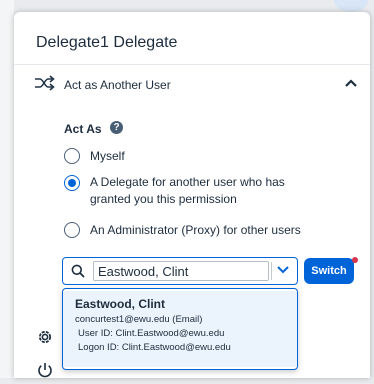 The image size is (374, 384). What do you see at coordinates (72, 156) in the screenshot?
I see `radio-myself` at bounding box center [72, 156].